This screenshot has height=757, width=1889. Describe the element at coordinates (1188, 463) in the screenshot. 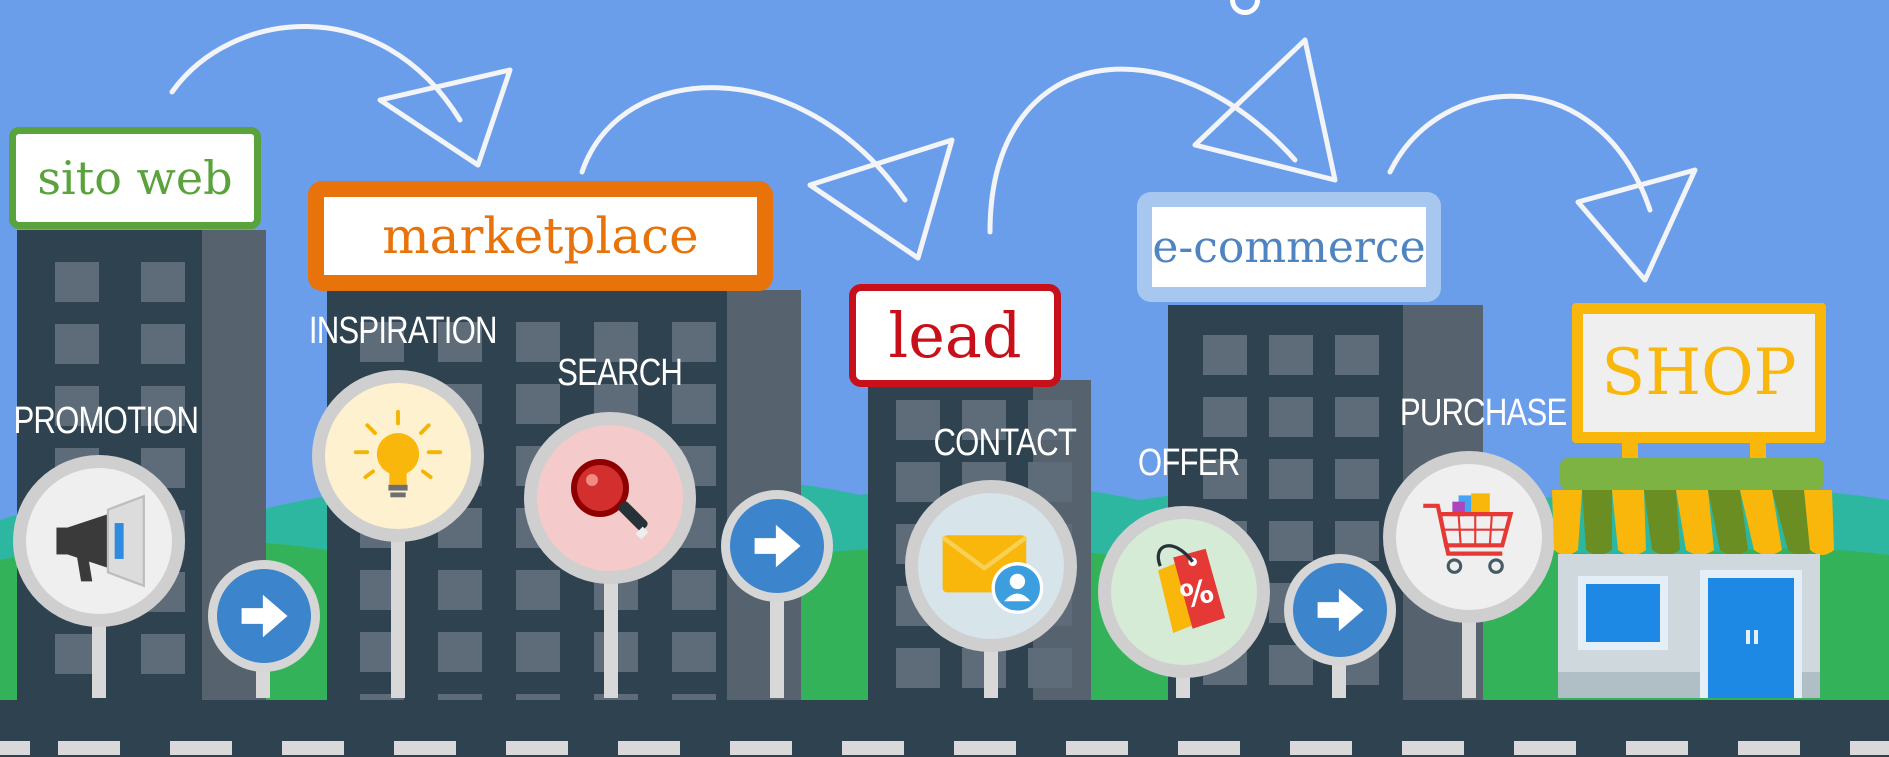

I see `label-offer: OFFER` at that location.